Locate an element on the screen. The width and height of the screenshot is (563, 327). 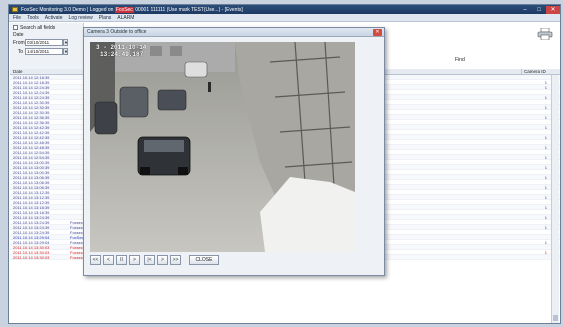
menu-activate: Activate is located at coordinates (54, 18).